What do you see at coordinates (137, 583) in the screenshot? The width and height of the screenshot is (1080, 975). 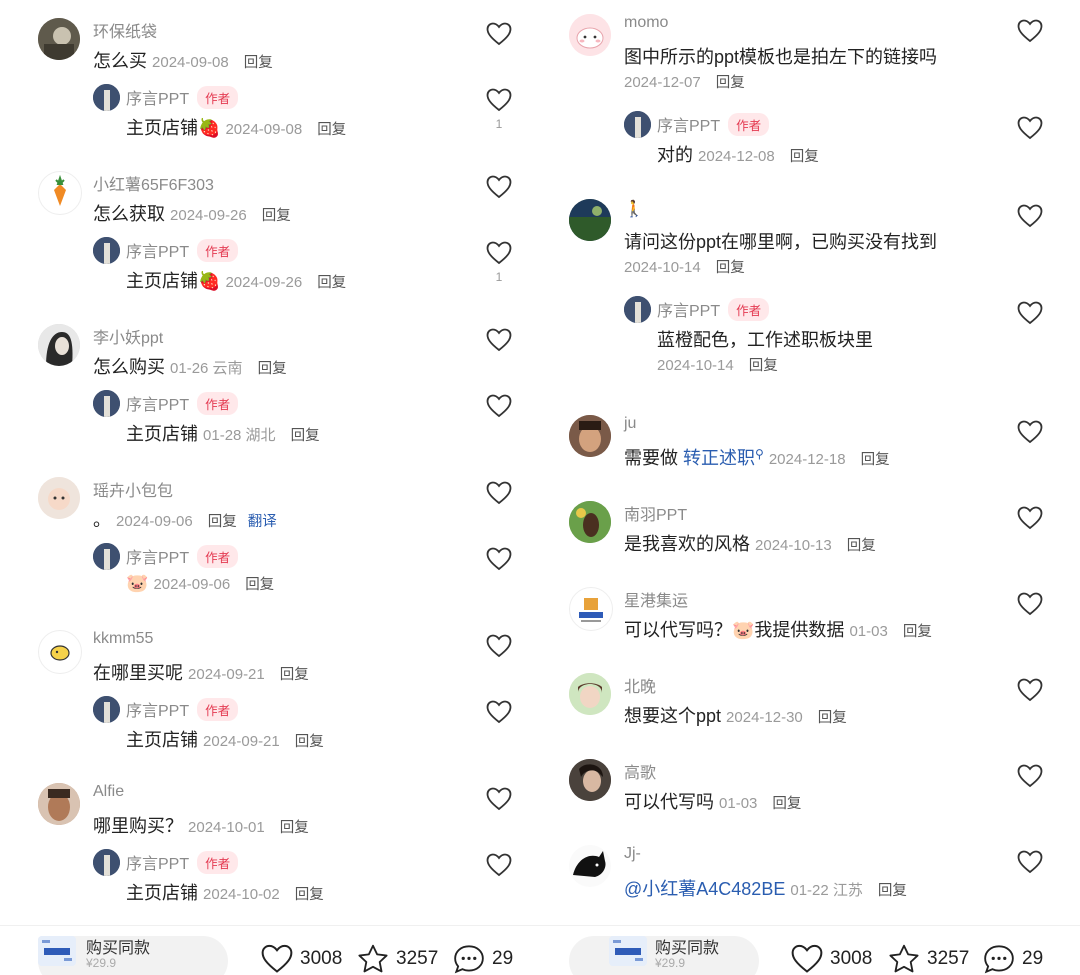 I see `reply-text: 🐷` at bounding box center [137, 583].